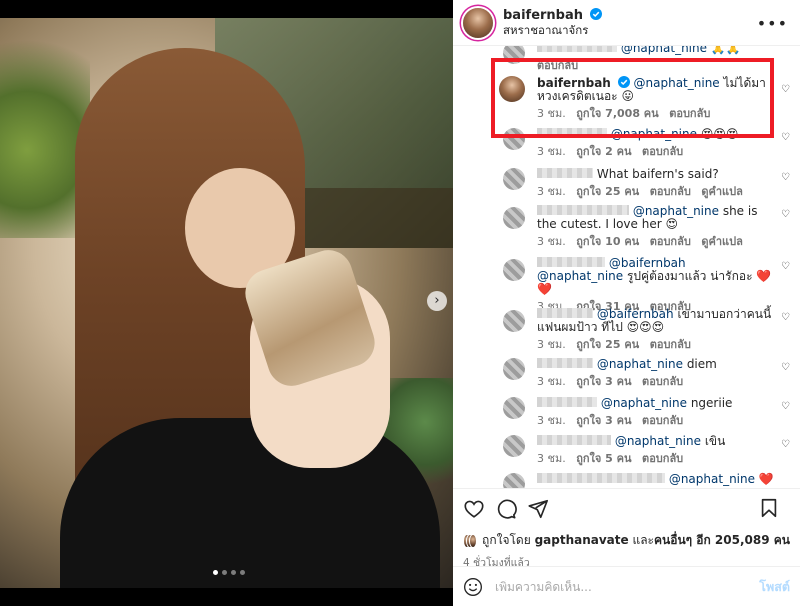 The image size is (800, 606). I want to click on smiley-icon, so click(473, 587).